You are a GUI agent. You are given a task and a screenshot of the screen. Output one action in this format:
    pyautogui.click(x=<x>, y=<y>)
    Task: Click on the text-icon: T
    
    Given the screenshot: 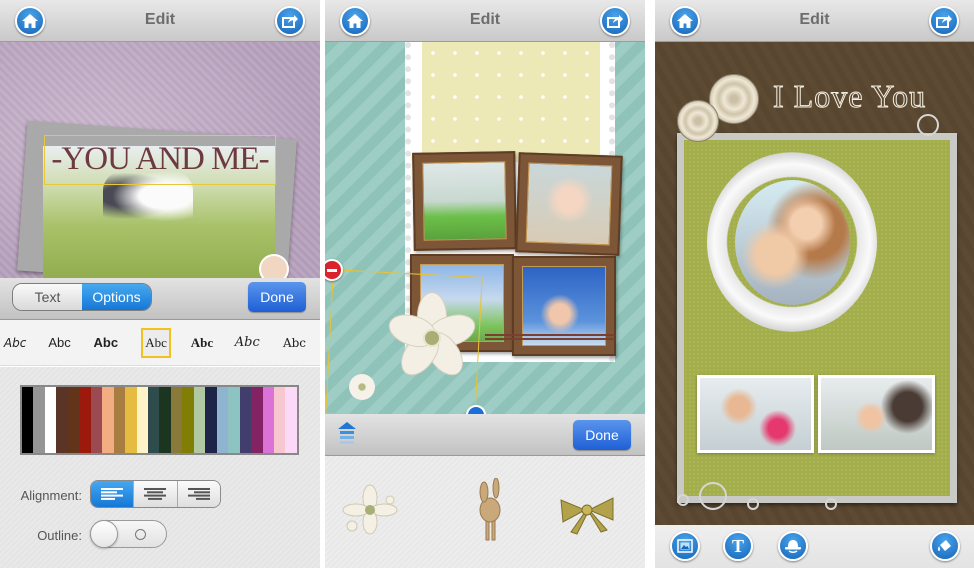 What is the action you would take?
    pyautogui.click(x=737, y=545)
    